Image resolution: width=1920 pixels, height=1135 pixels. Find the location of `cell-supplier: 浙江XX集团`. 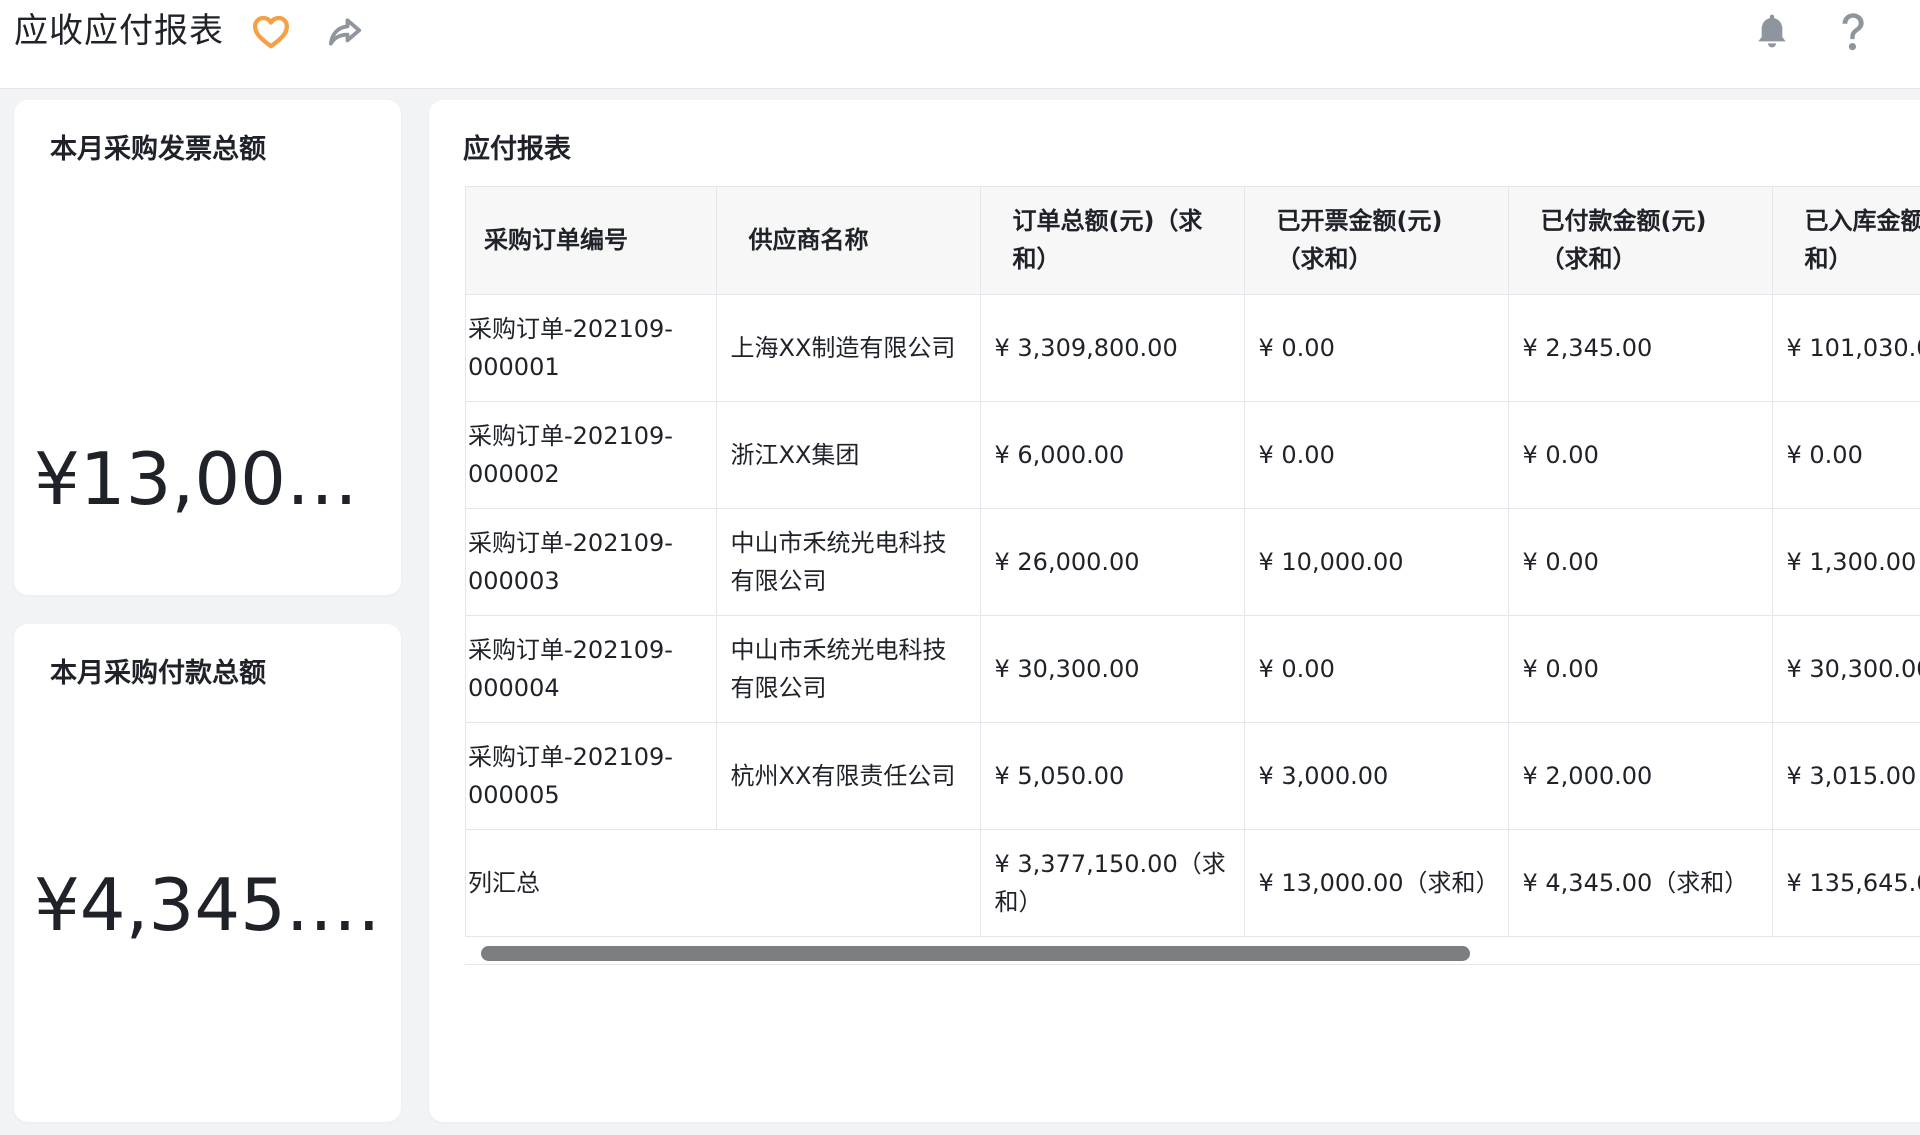

cell-supplier: 浙江XX集团 is located at coordinates (848, 455).